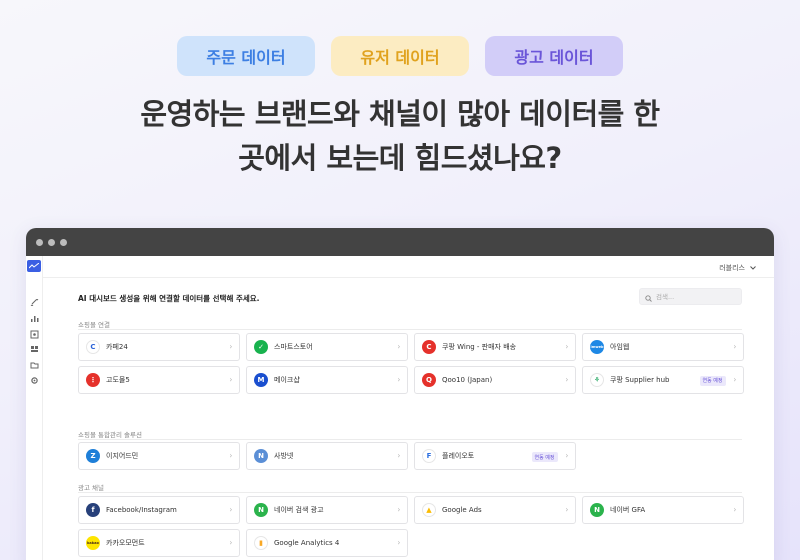 This screenshot has height=560, width=800. I want to click on sidebar, so click(34, 408).